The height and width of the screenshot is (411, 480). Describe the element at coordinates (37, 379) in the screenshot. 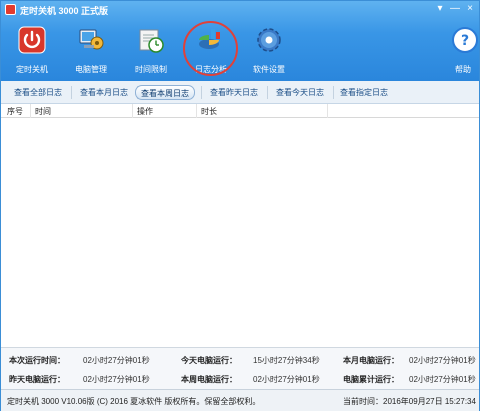

I see `yesterday-run-label: 昨天电脑运行：` at that location.